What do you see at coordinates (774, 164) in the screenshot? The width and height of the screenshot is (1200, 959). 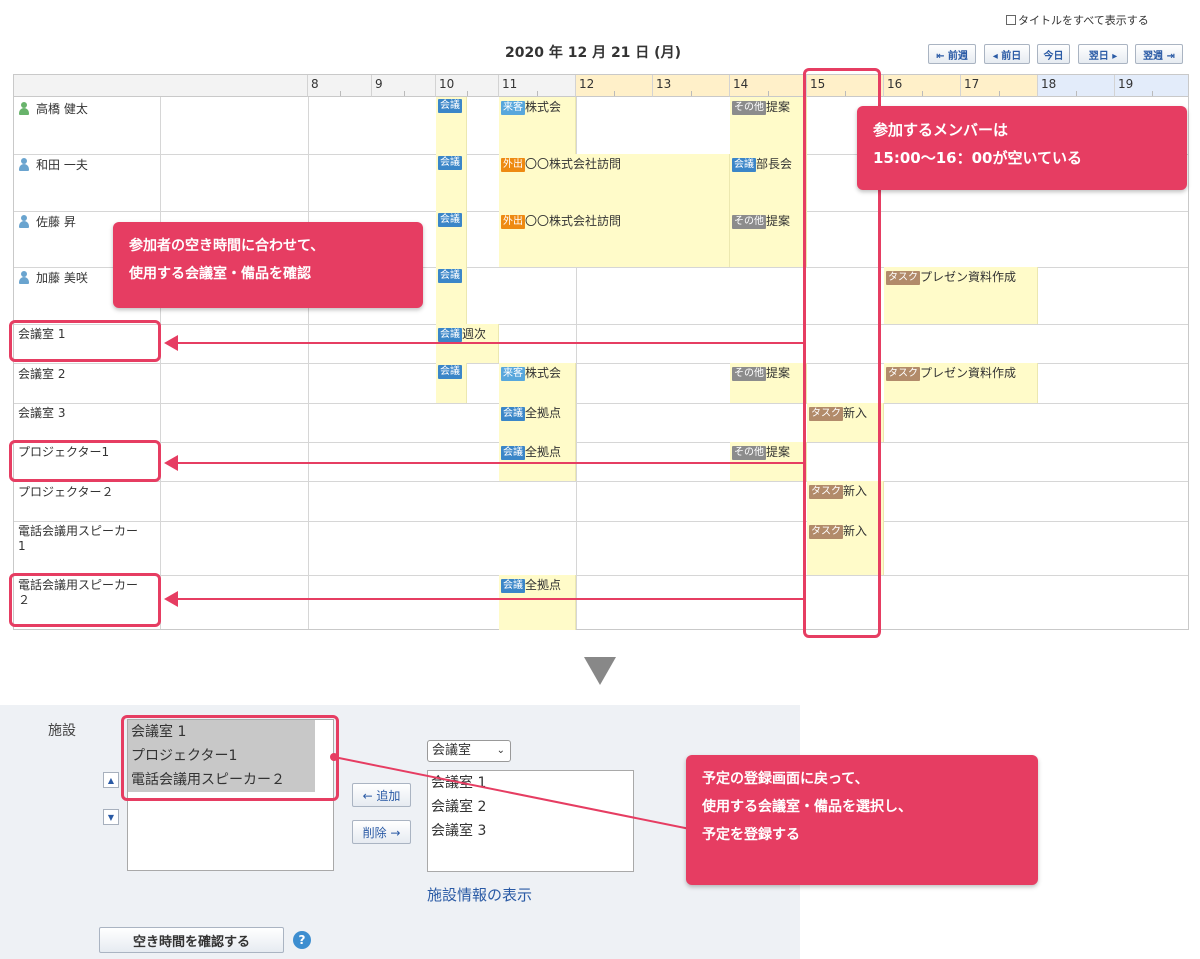 I see `event-title: 部長会` at bounding box center [774, 164].